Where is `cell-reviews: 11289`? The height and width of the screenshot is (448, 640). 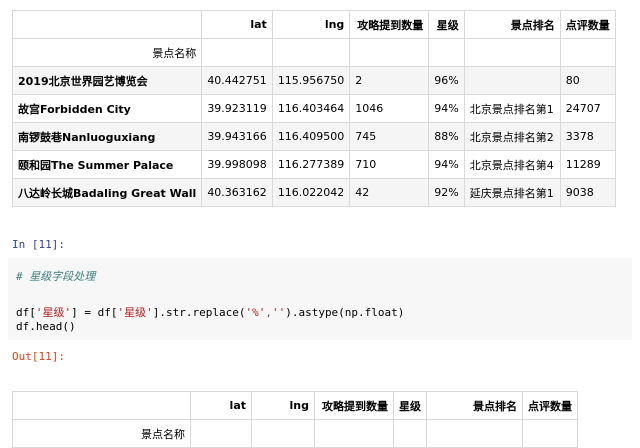
cell-reviews: 11289 is located at coordinates (587, 164).